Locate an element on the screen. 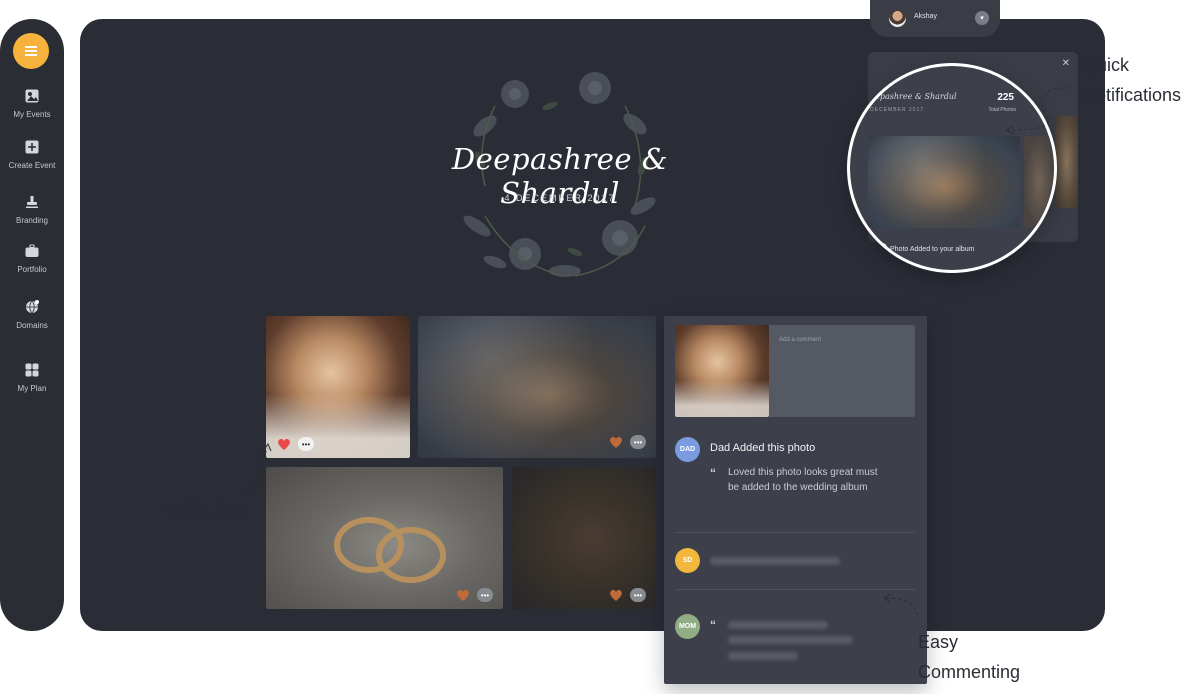 Image resolution: width=1200 pixels, height=694 pixels. sidebar-item-portfolio: Portfolio is located at coordinates (32, 259).